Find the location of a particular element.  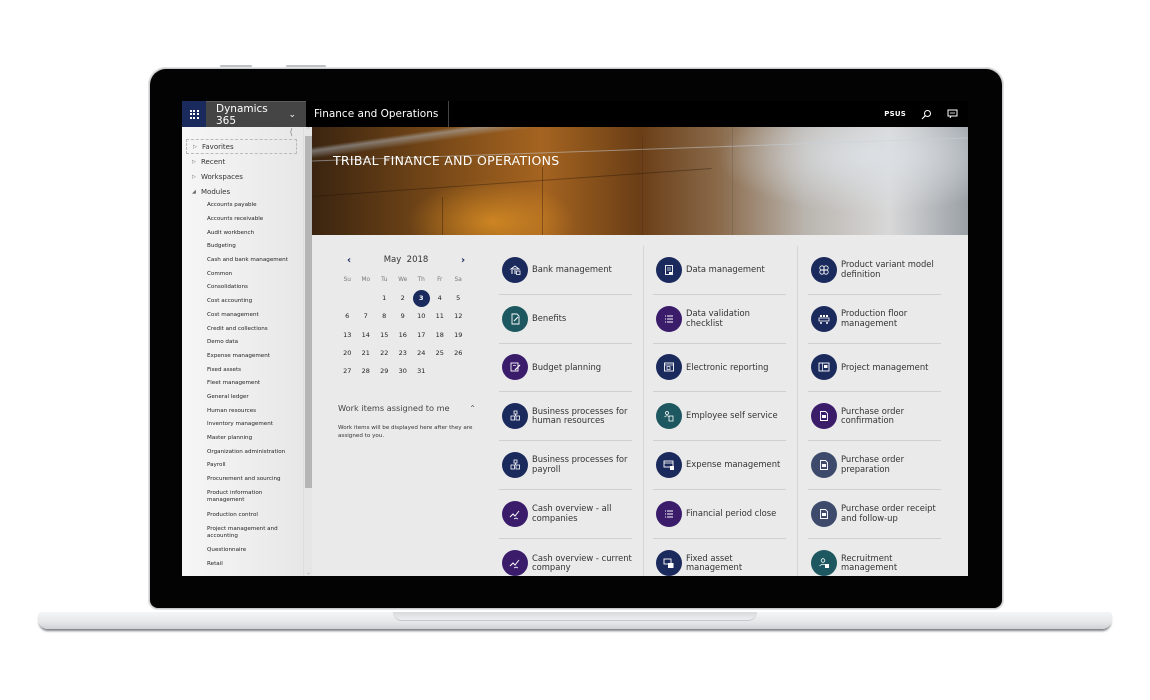

nav-module-item: Accounts payable is located at coordinates (242, 206).